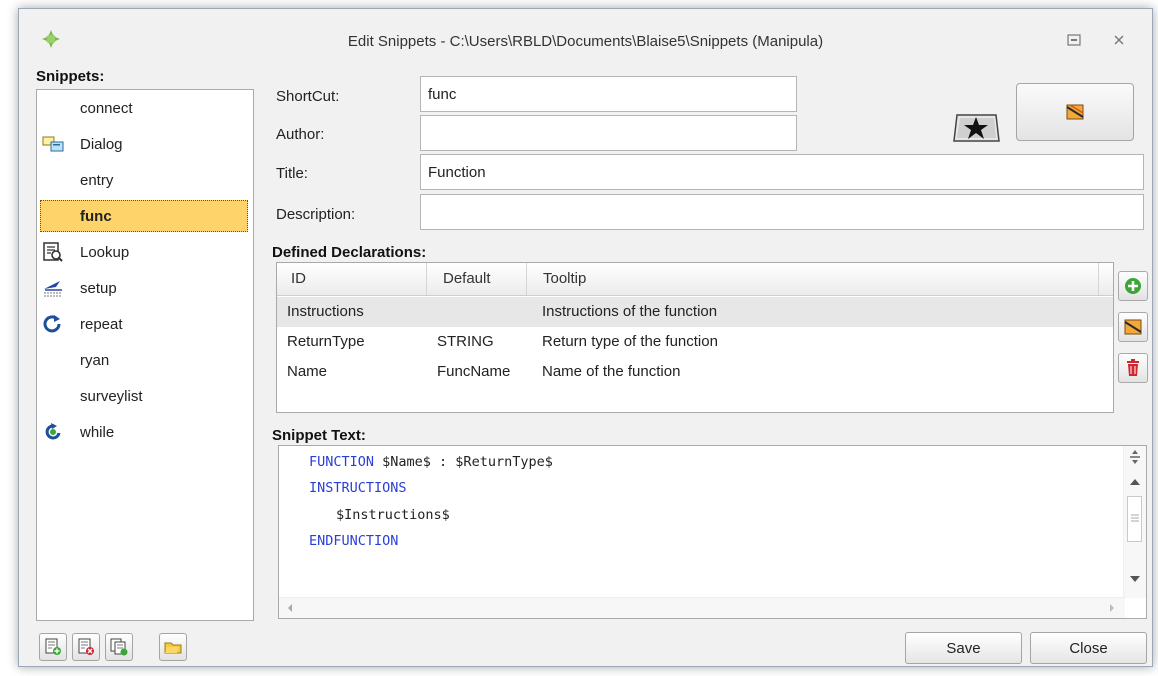  I want to click on close-icon, so click(1119, 40).